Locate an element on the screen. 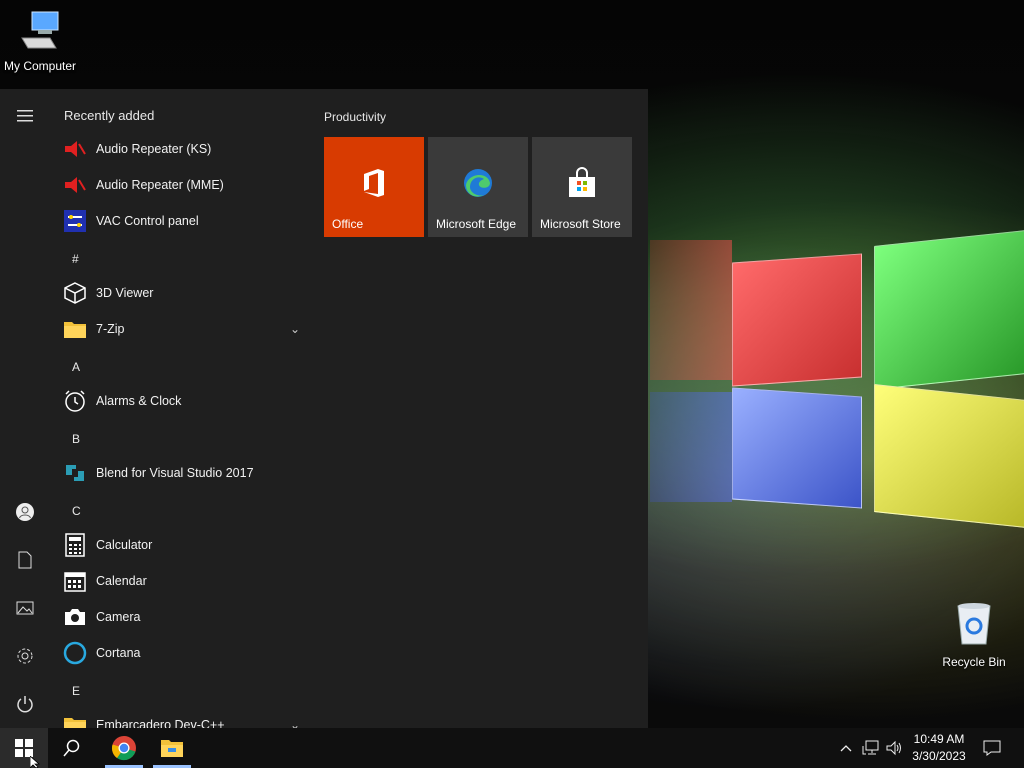  group-letter-a: A is located at coordinates (76, 367).